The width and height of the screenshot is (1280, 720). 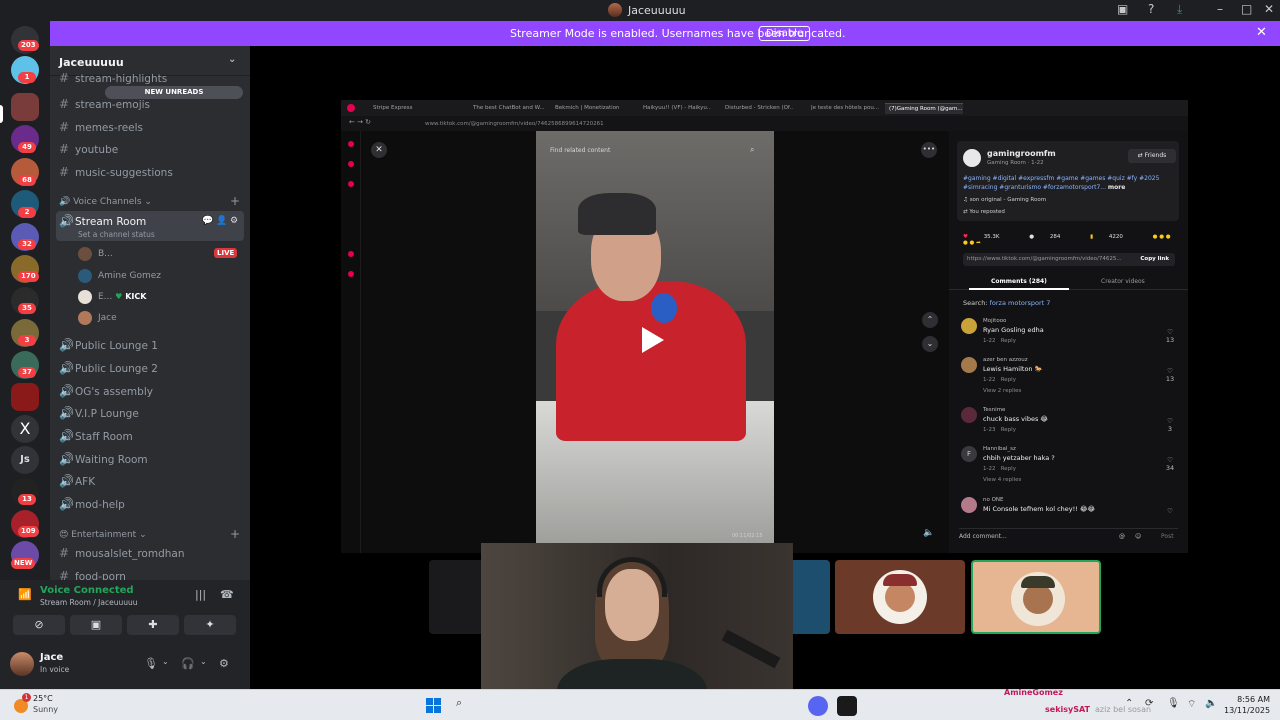 What do you see at coordinates (97, 318) in the screenshot?
I see `voice-member: Jace` at bounding box center [97, 318].